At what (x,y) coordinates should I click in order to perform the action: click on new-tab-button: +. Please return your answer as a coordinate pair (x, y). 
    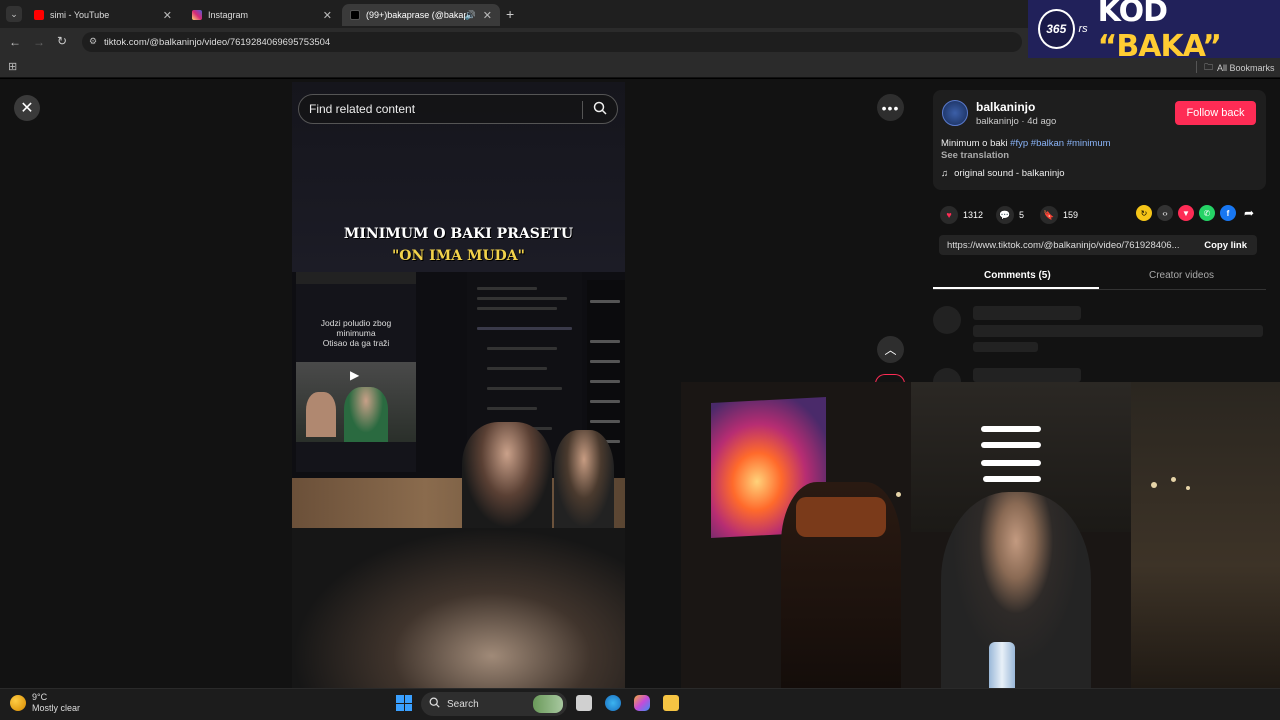
    Looking at the image, I should click on (510, 14).